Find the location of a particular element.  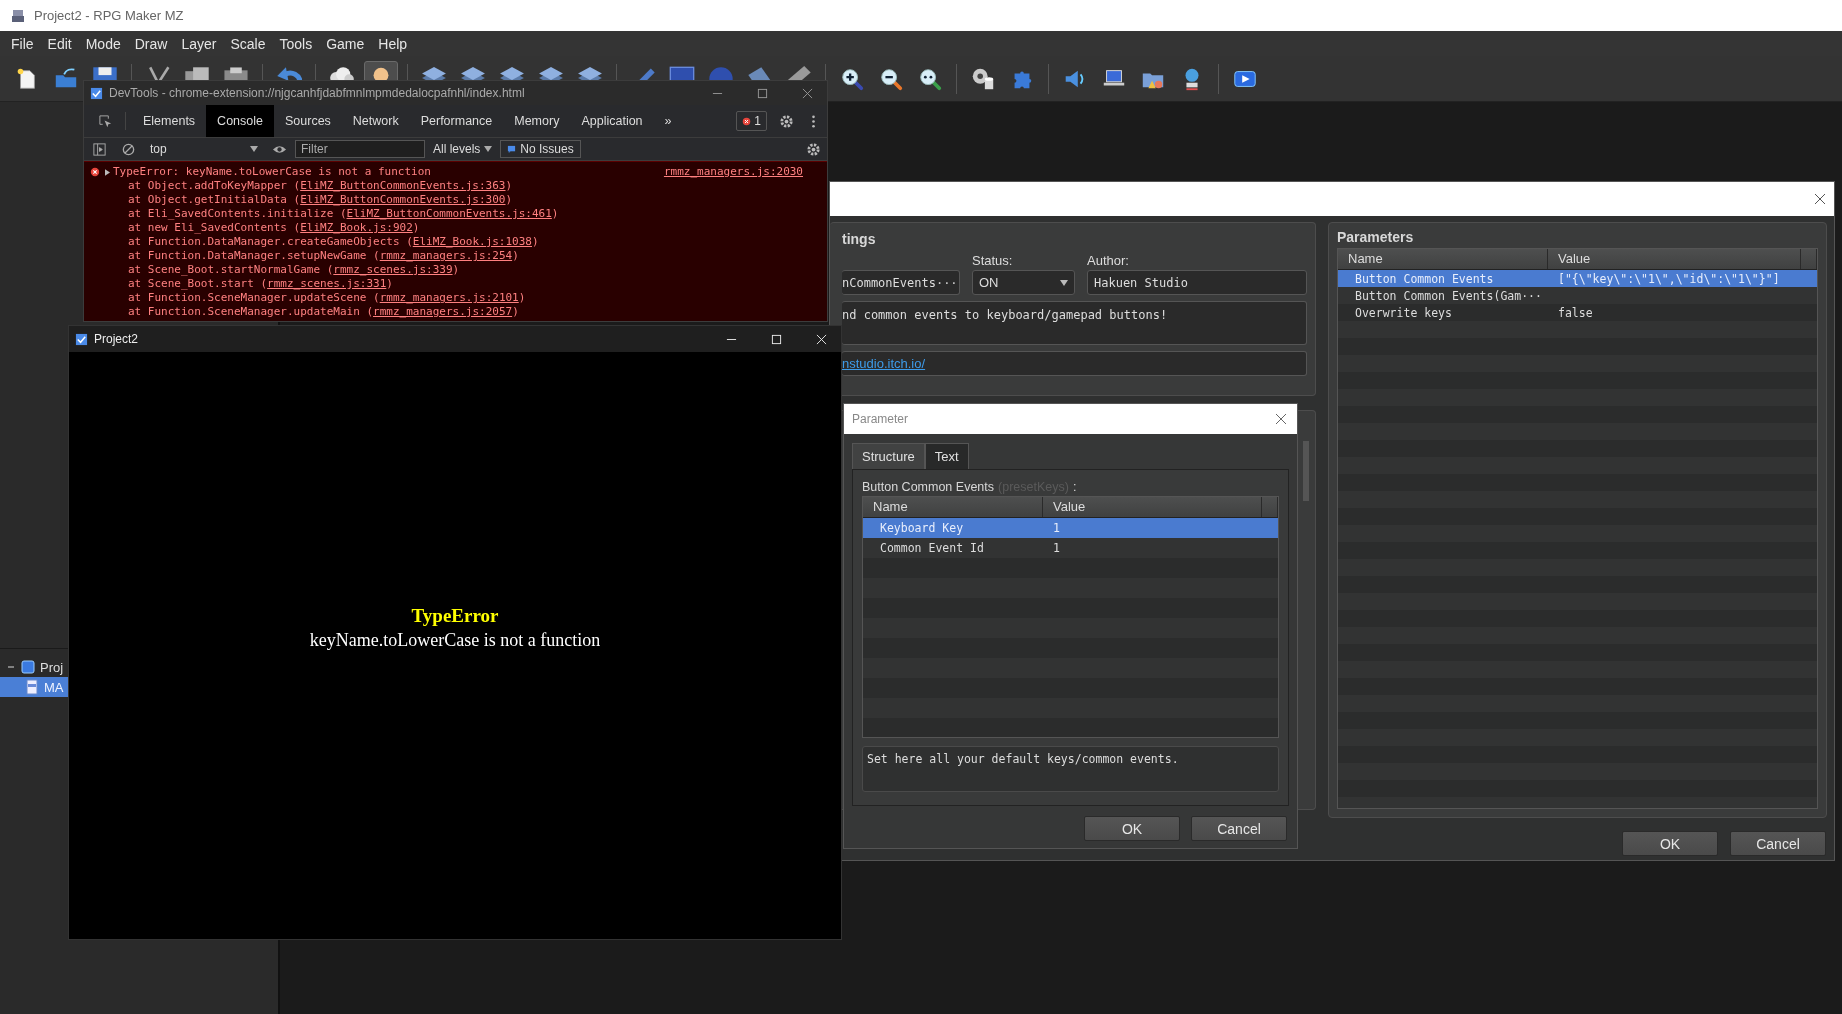

stack-line: at Function.SceneManager.updateScene (rmmz_managers.js:2101) is located at coordinates (327, 298).